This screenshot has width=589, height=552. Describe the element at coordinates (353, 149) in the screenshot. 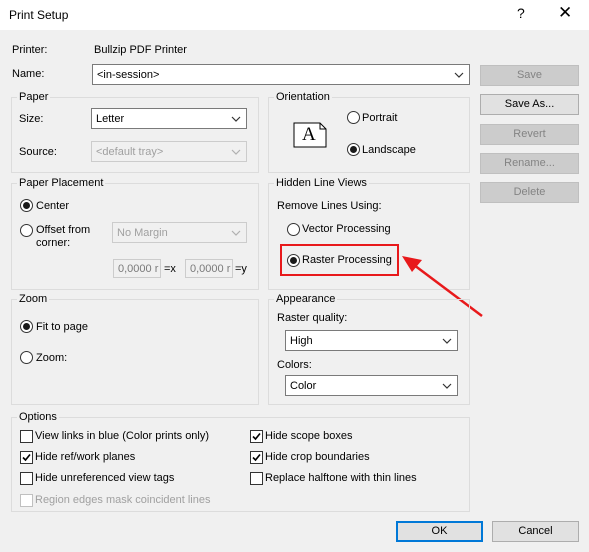

I see `landscape-radio` at that location.